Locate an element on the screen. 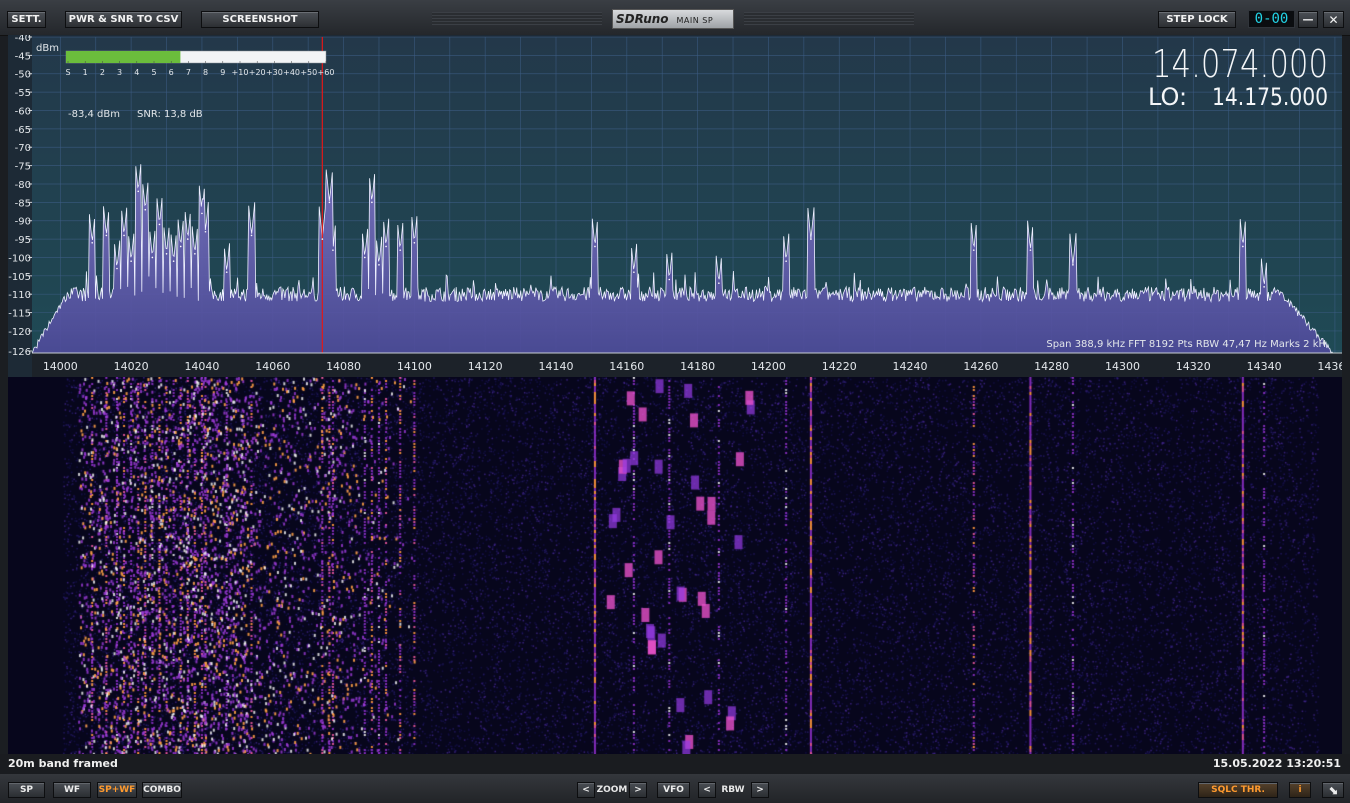 The height and width of the screenshot is (803, 1350). y-tick-label: -90 is located at coordinates (23, 222).